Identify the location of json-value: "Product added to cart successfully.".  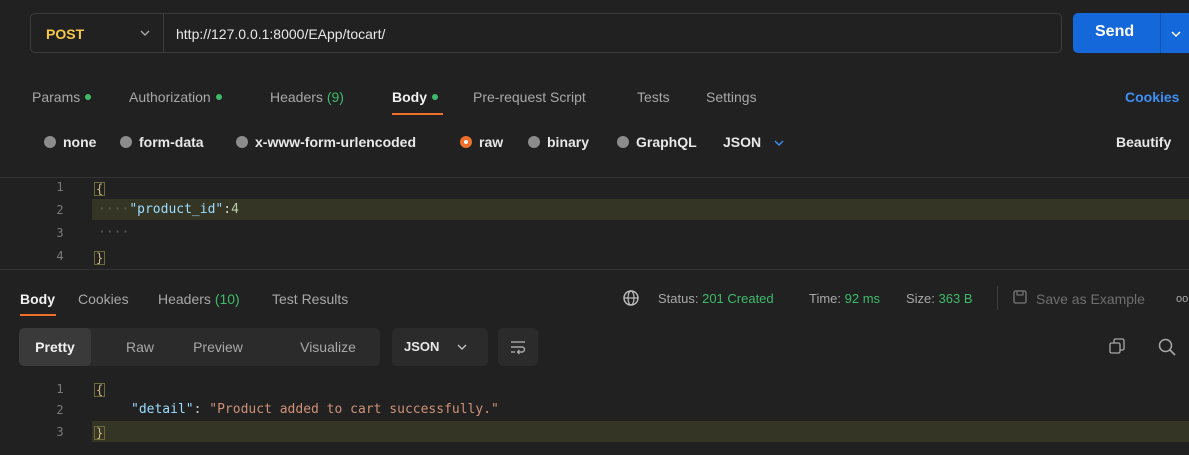
(354, 409).